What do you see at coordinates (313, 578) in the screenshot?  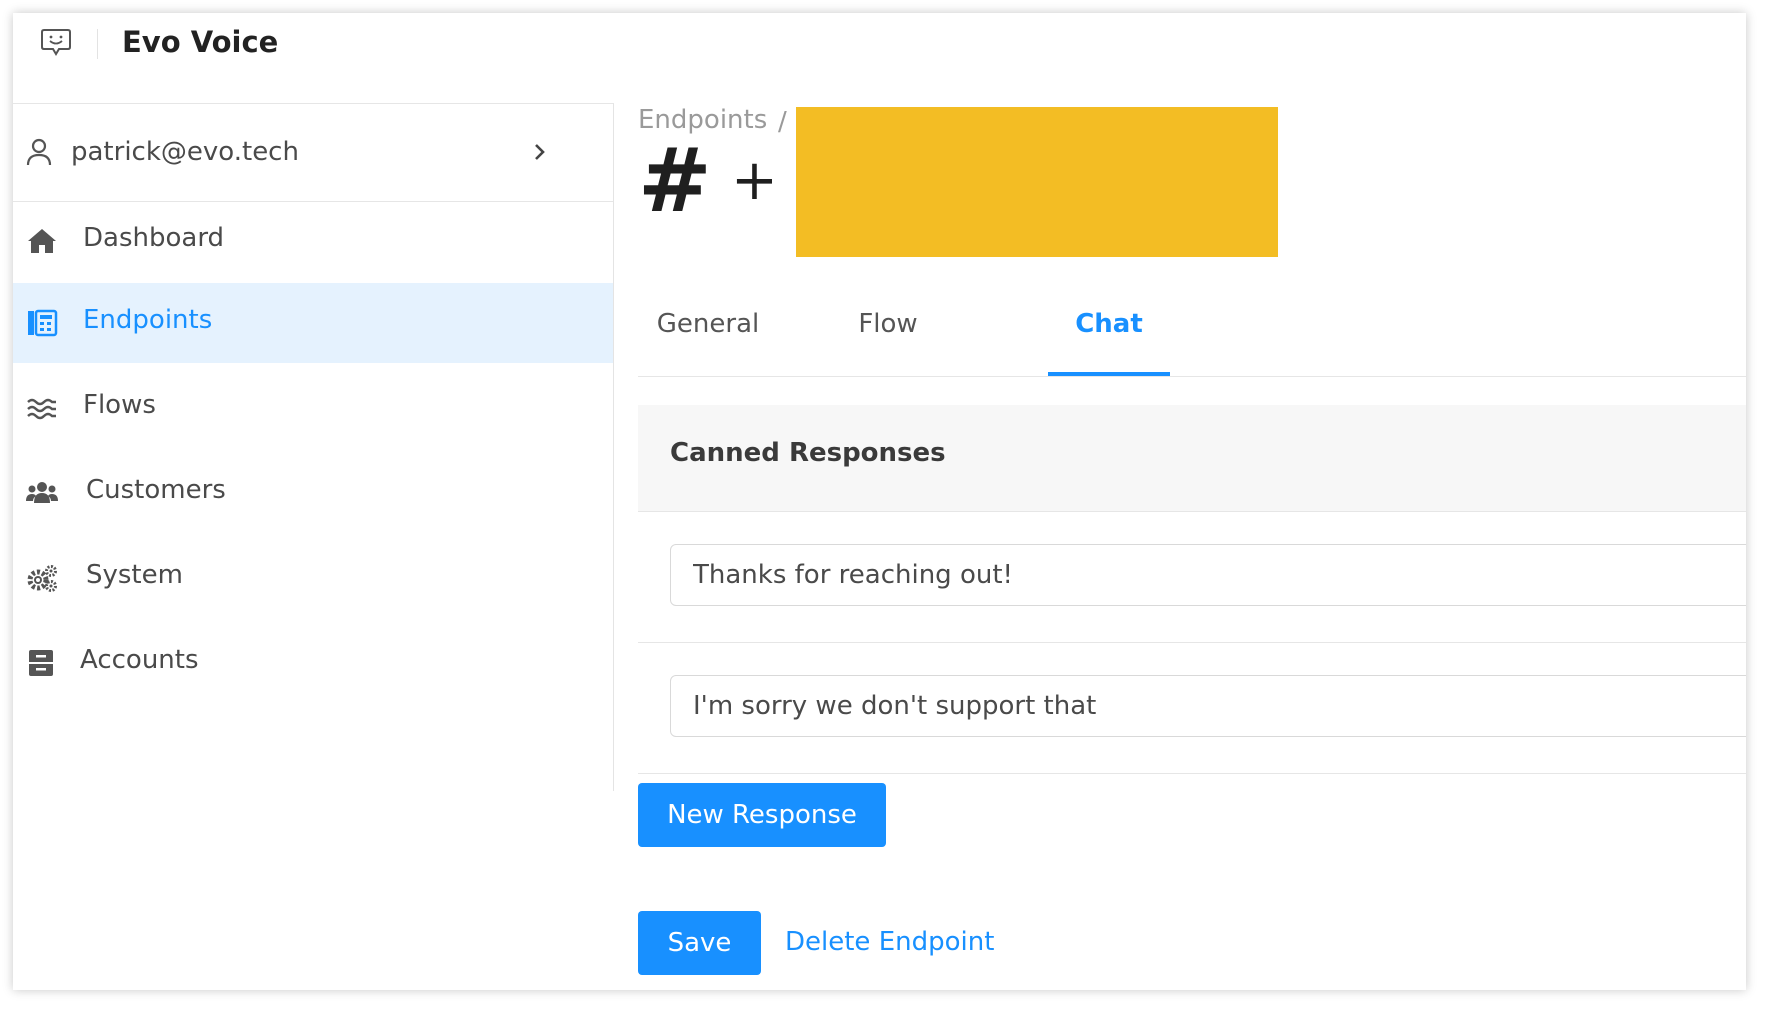 I see `sidebar-item-system: System` at bounding box center [313, 578].